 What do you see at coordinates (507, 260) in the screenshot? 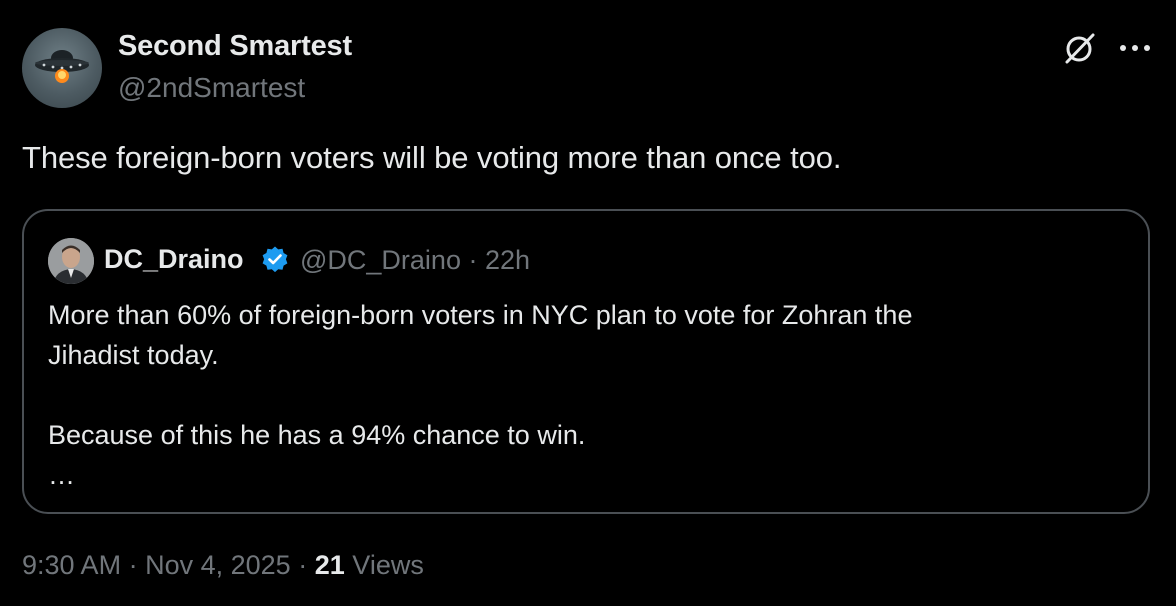
I see `quoted-tweet-time: 22h` at bounding box center [507, 260].